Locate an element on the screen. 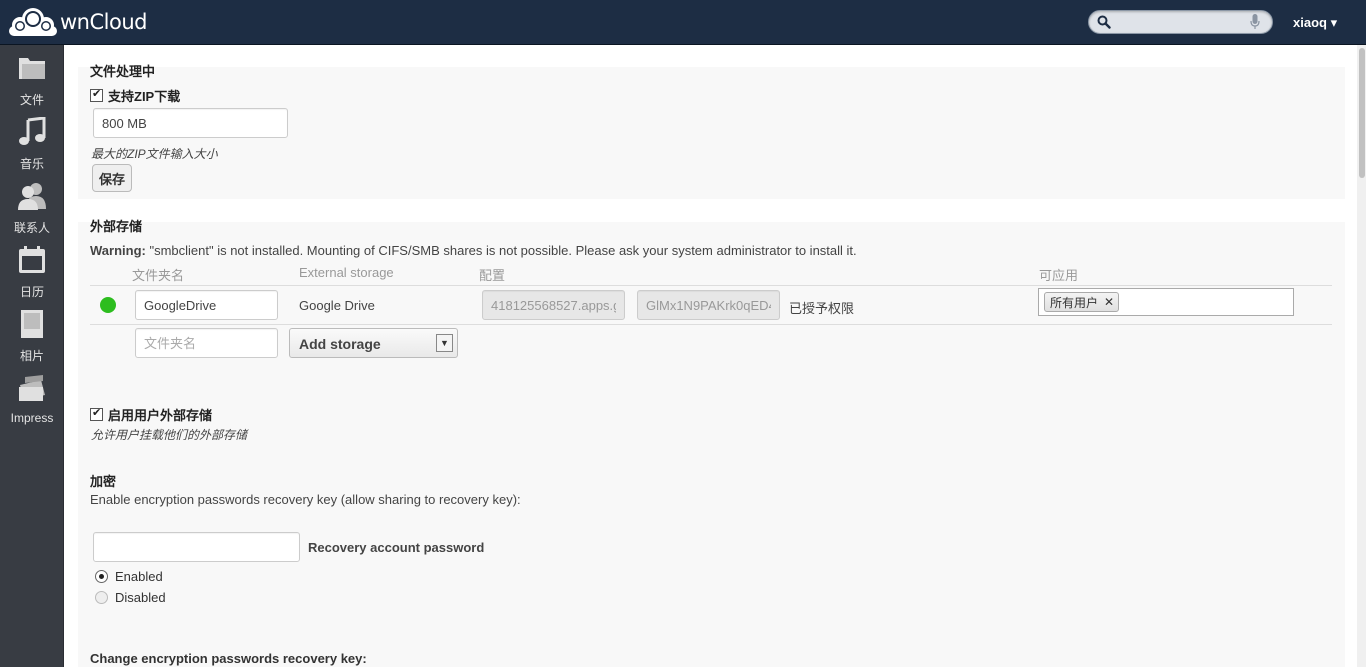 This screenshot has width=1366, height=667. nav-label: 音乐 is located at coordinates (31, 164).